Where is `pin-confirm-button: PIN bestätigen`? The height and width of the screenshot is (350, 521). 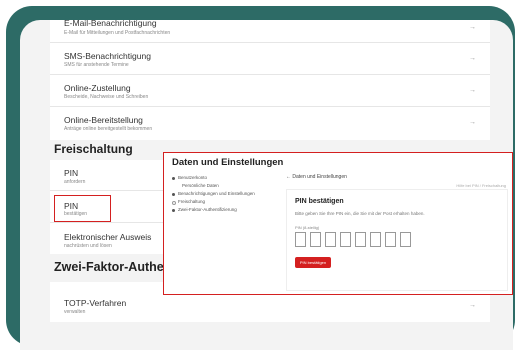
pin-confirm-button: PIN bestätigen is located at coordinates (313, 262).